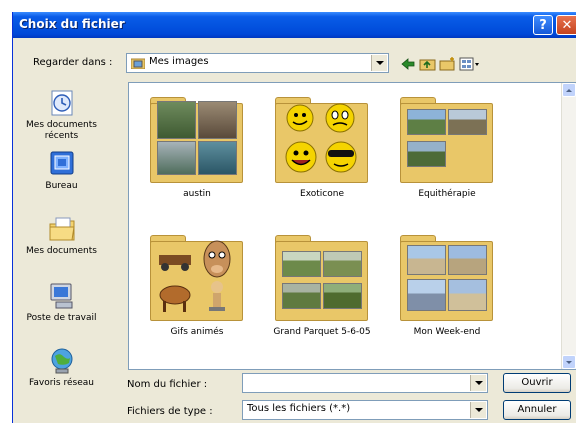 The width and height of the screenshot is (576, 423). What do you see at coordinates (197, 194) in the screenshot?
I see `folder-label: austin` at bounding box center [197, 194].